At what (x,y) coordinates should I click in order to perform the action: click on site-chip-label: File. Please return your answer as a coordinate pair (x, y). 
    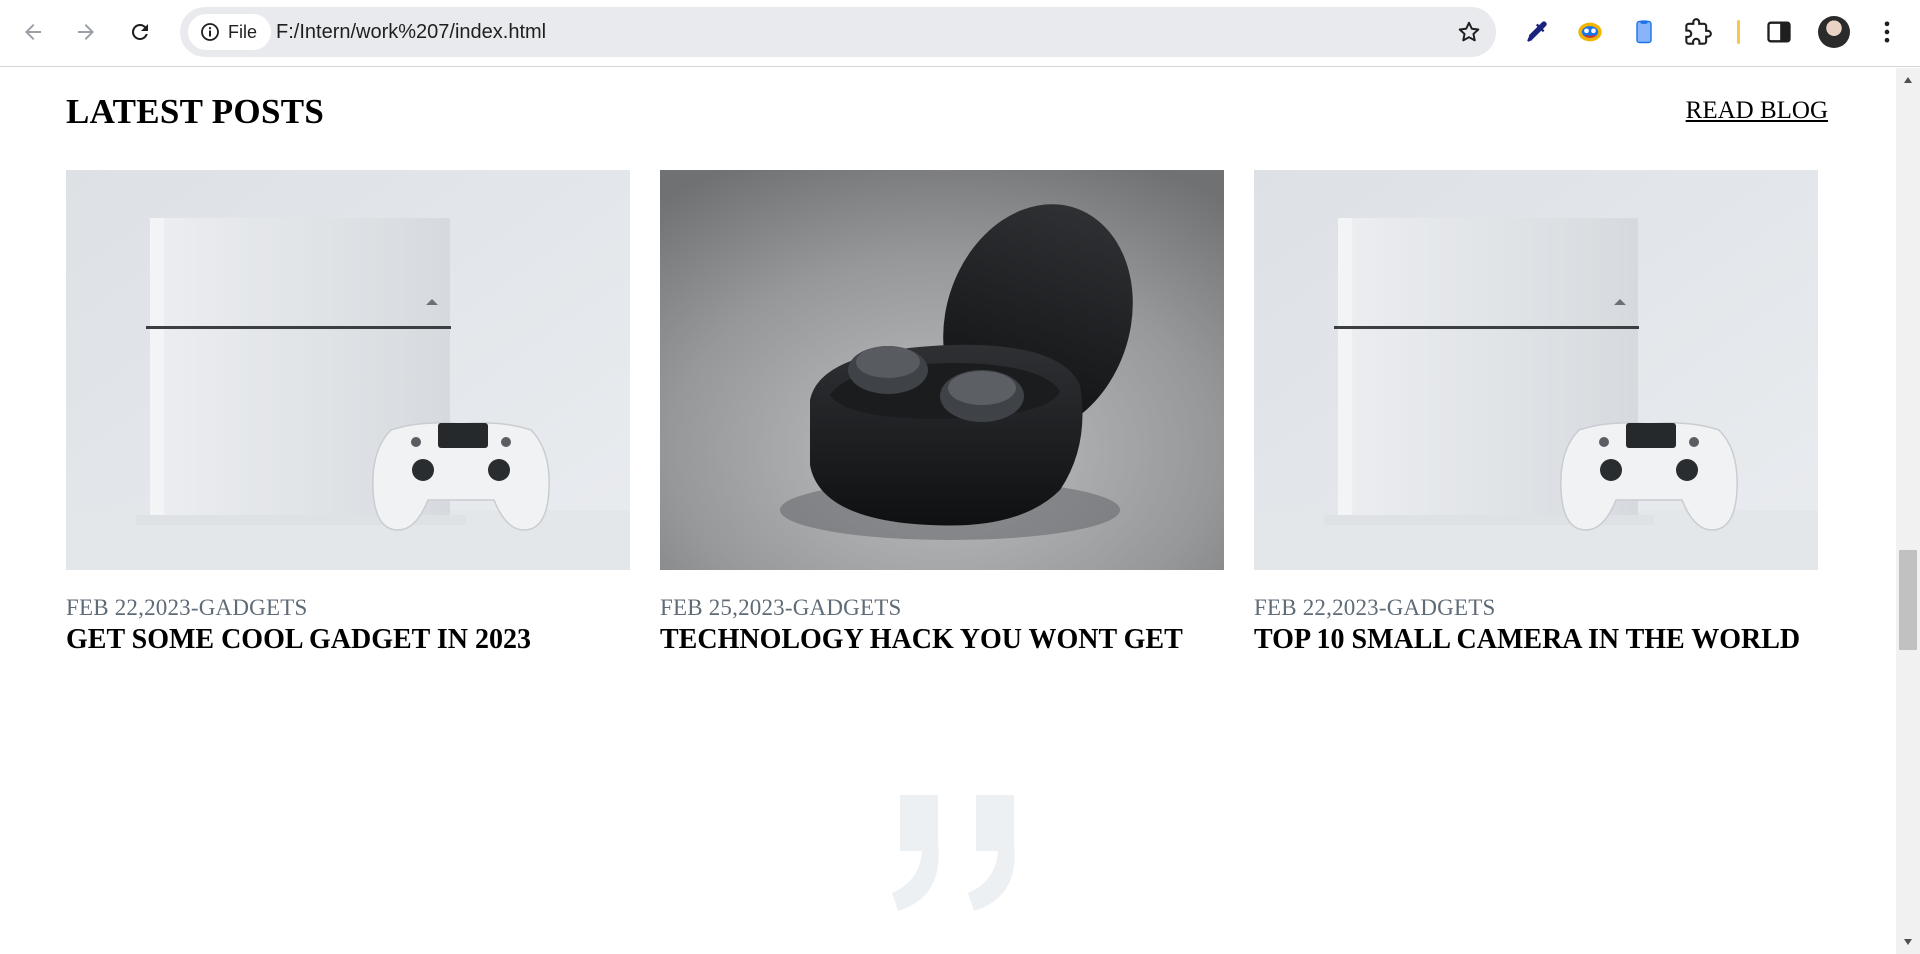
    Looking at the image, I should click on (243, 31).